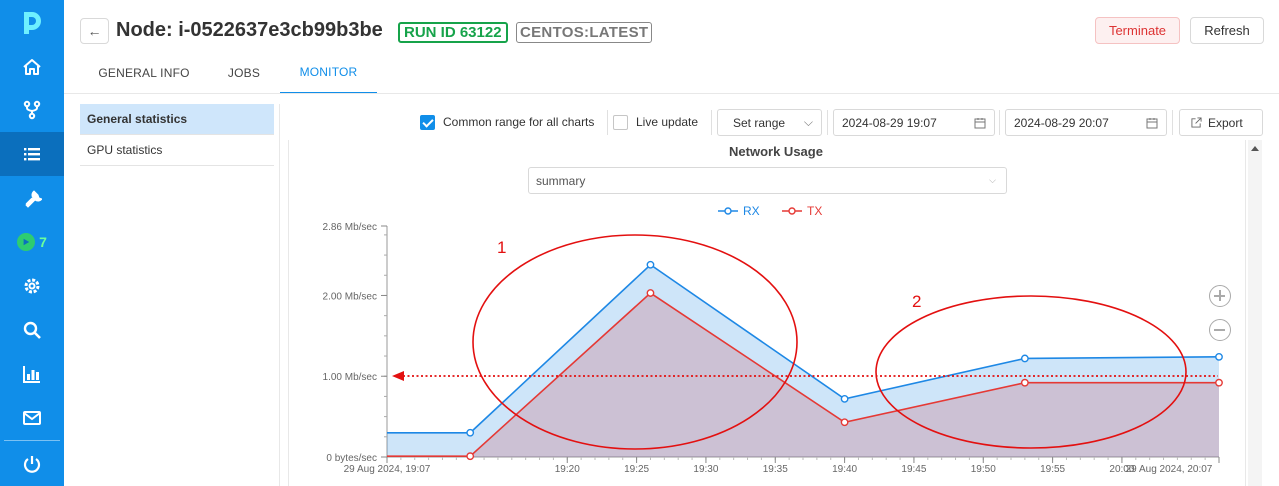 The image size is (1279, 486). I want to click on chart-title: Network Usage, so click(776, 151).